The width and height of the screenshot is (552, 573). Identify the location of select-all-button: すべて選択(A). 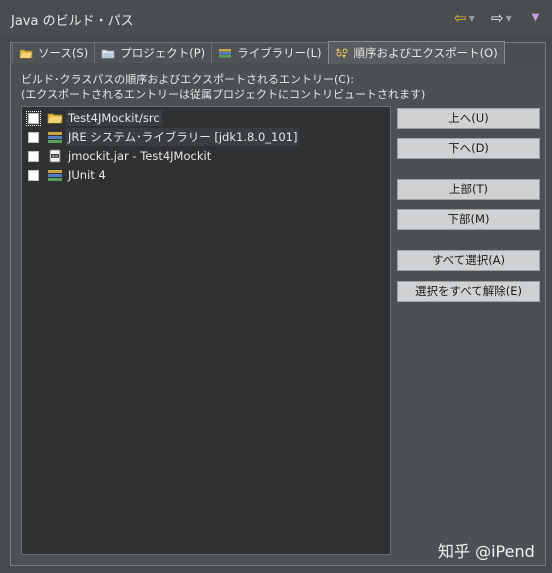
(468, 260).